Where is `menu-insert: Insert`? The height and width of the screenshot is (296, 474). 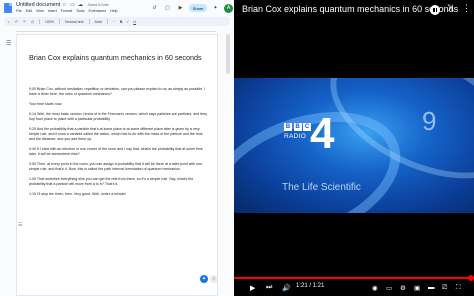
menu-insert: Insert is located at coordinates (52, 11).